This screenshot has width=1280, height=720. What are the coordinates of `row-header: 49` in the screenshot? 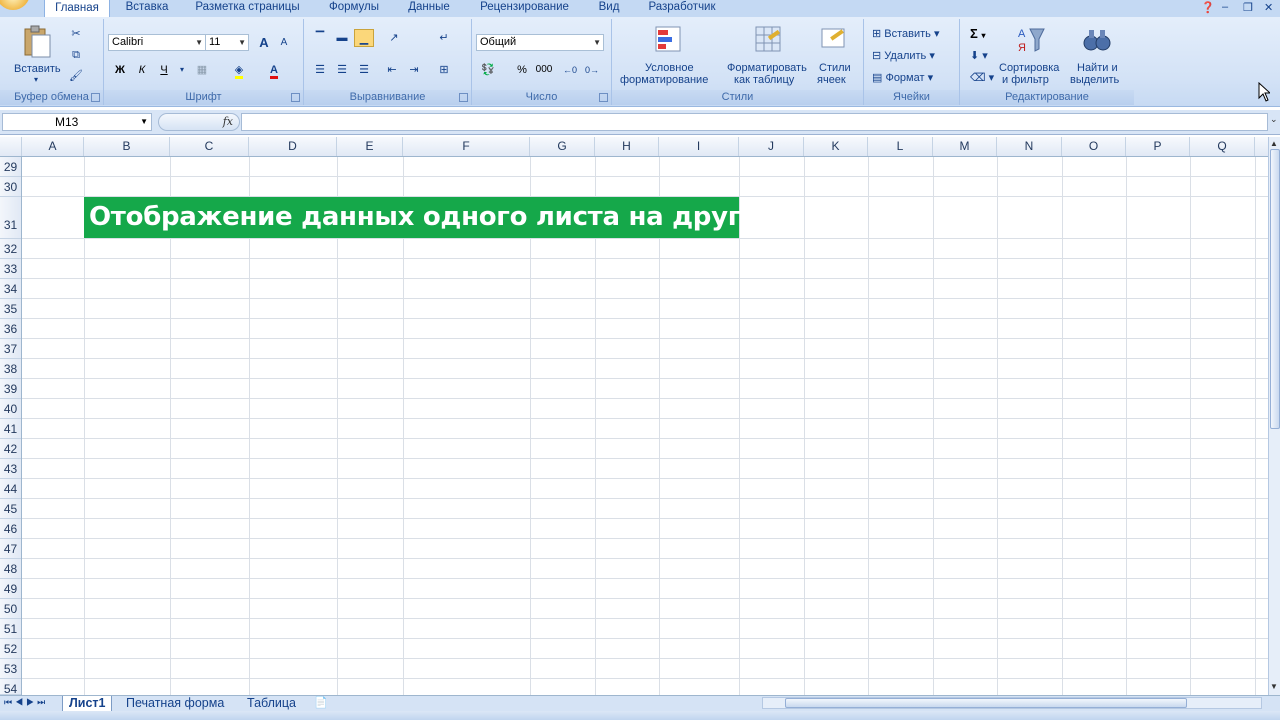 It's located at (10, 589).